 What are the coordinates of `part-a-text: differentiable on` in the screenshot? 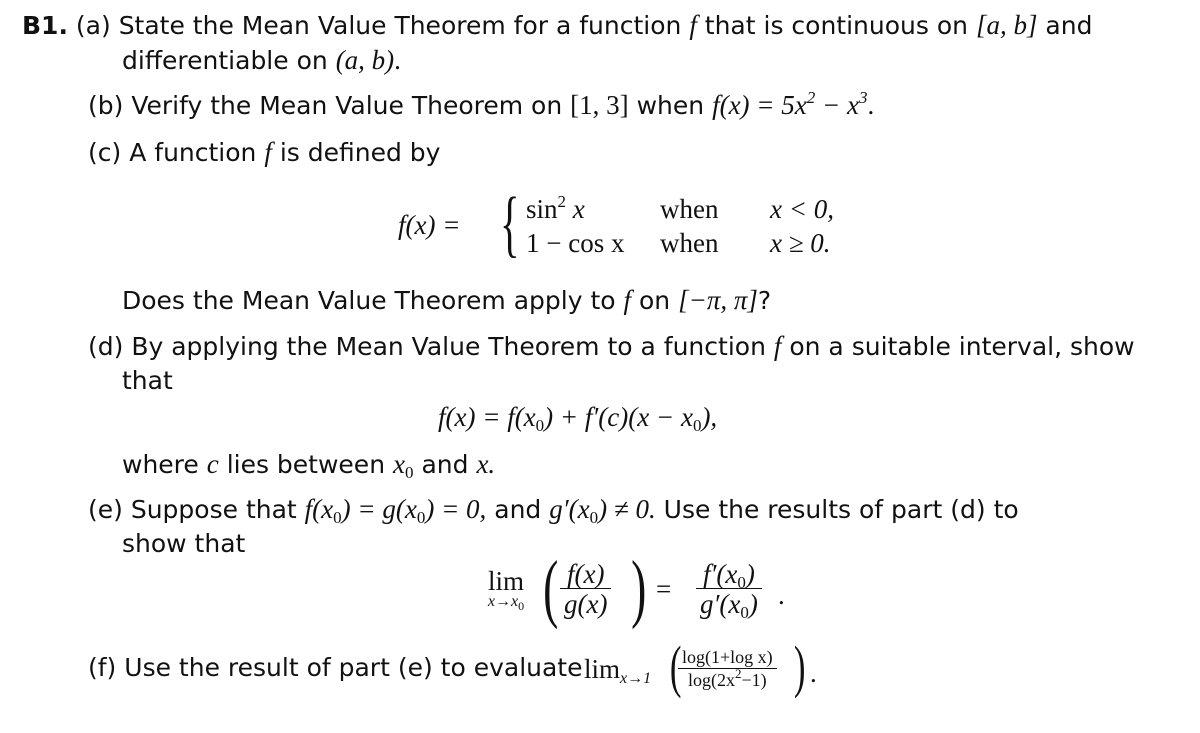 It's located at (225, 60).